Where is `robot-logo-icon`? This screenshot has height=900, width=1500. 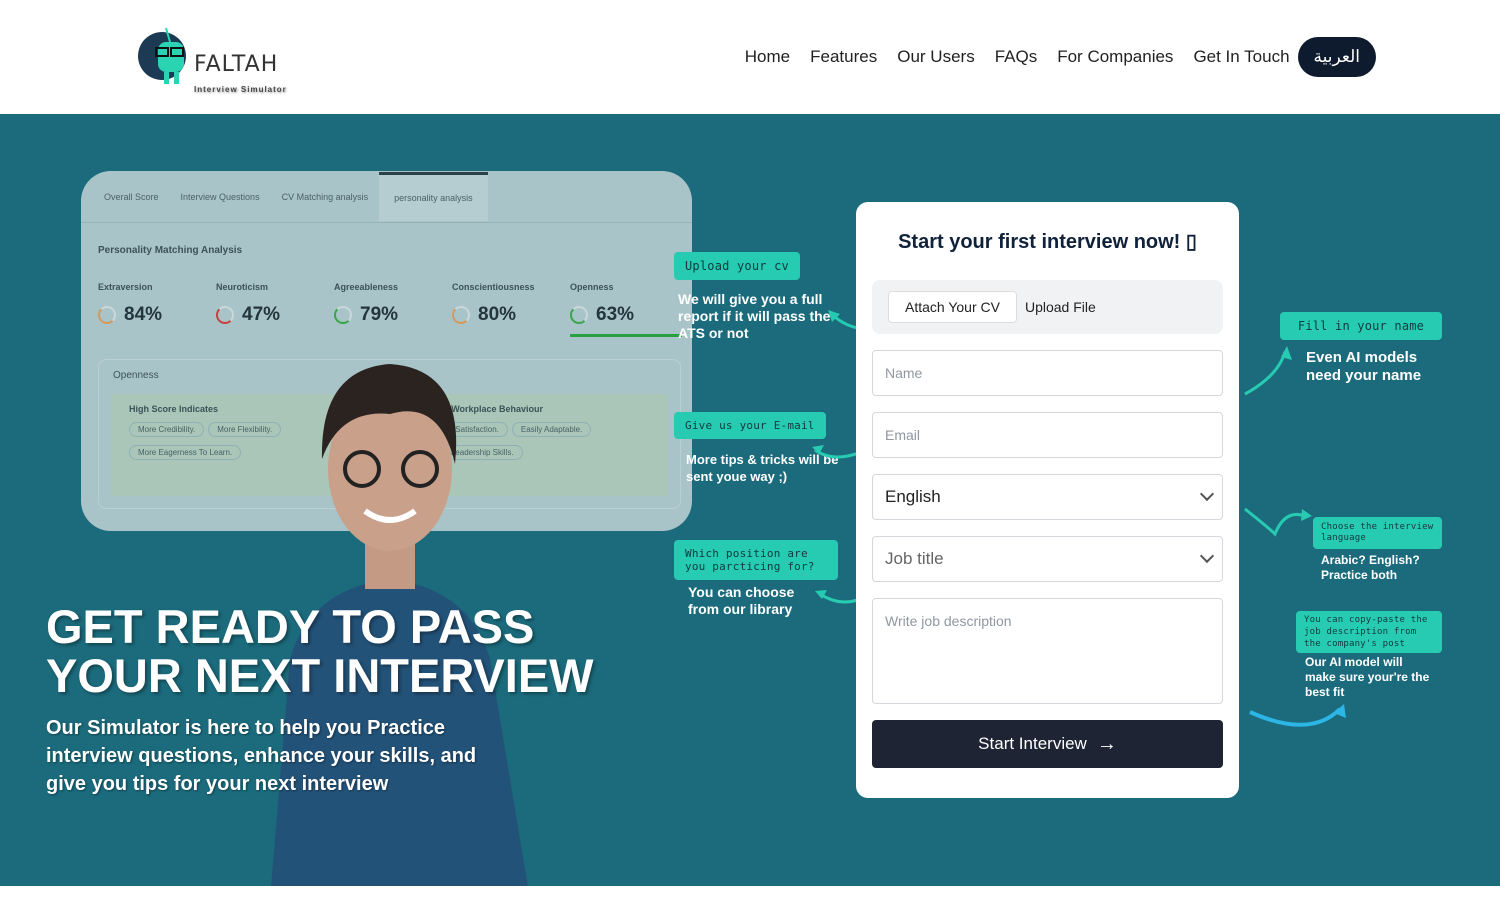
robot-logo-icon is located at coordinates (162, 55).